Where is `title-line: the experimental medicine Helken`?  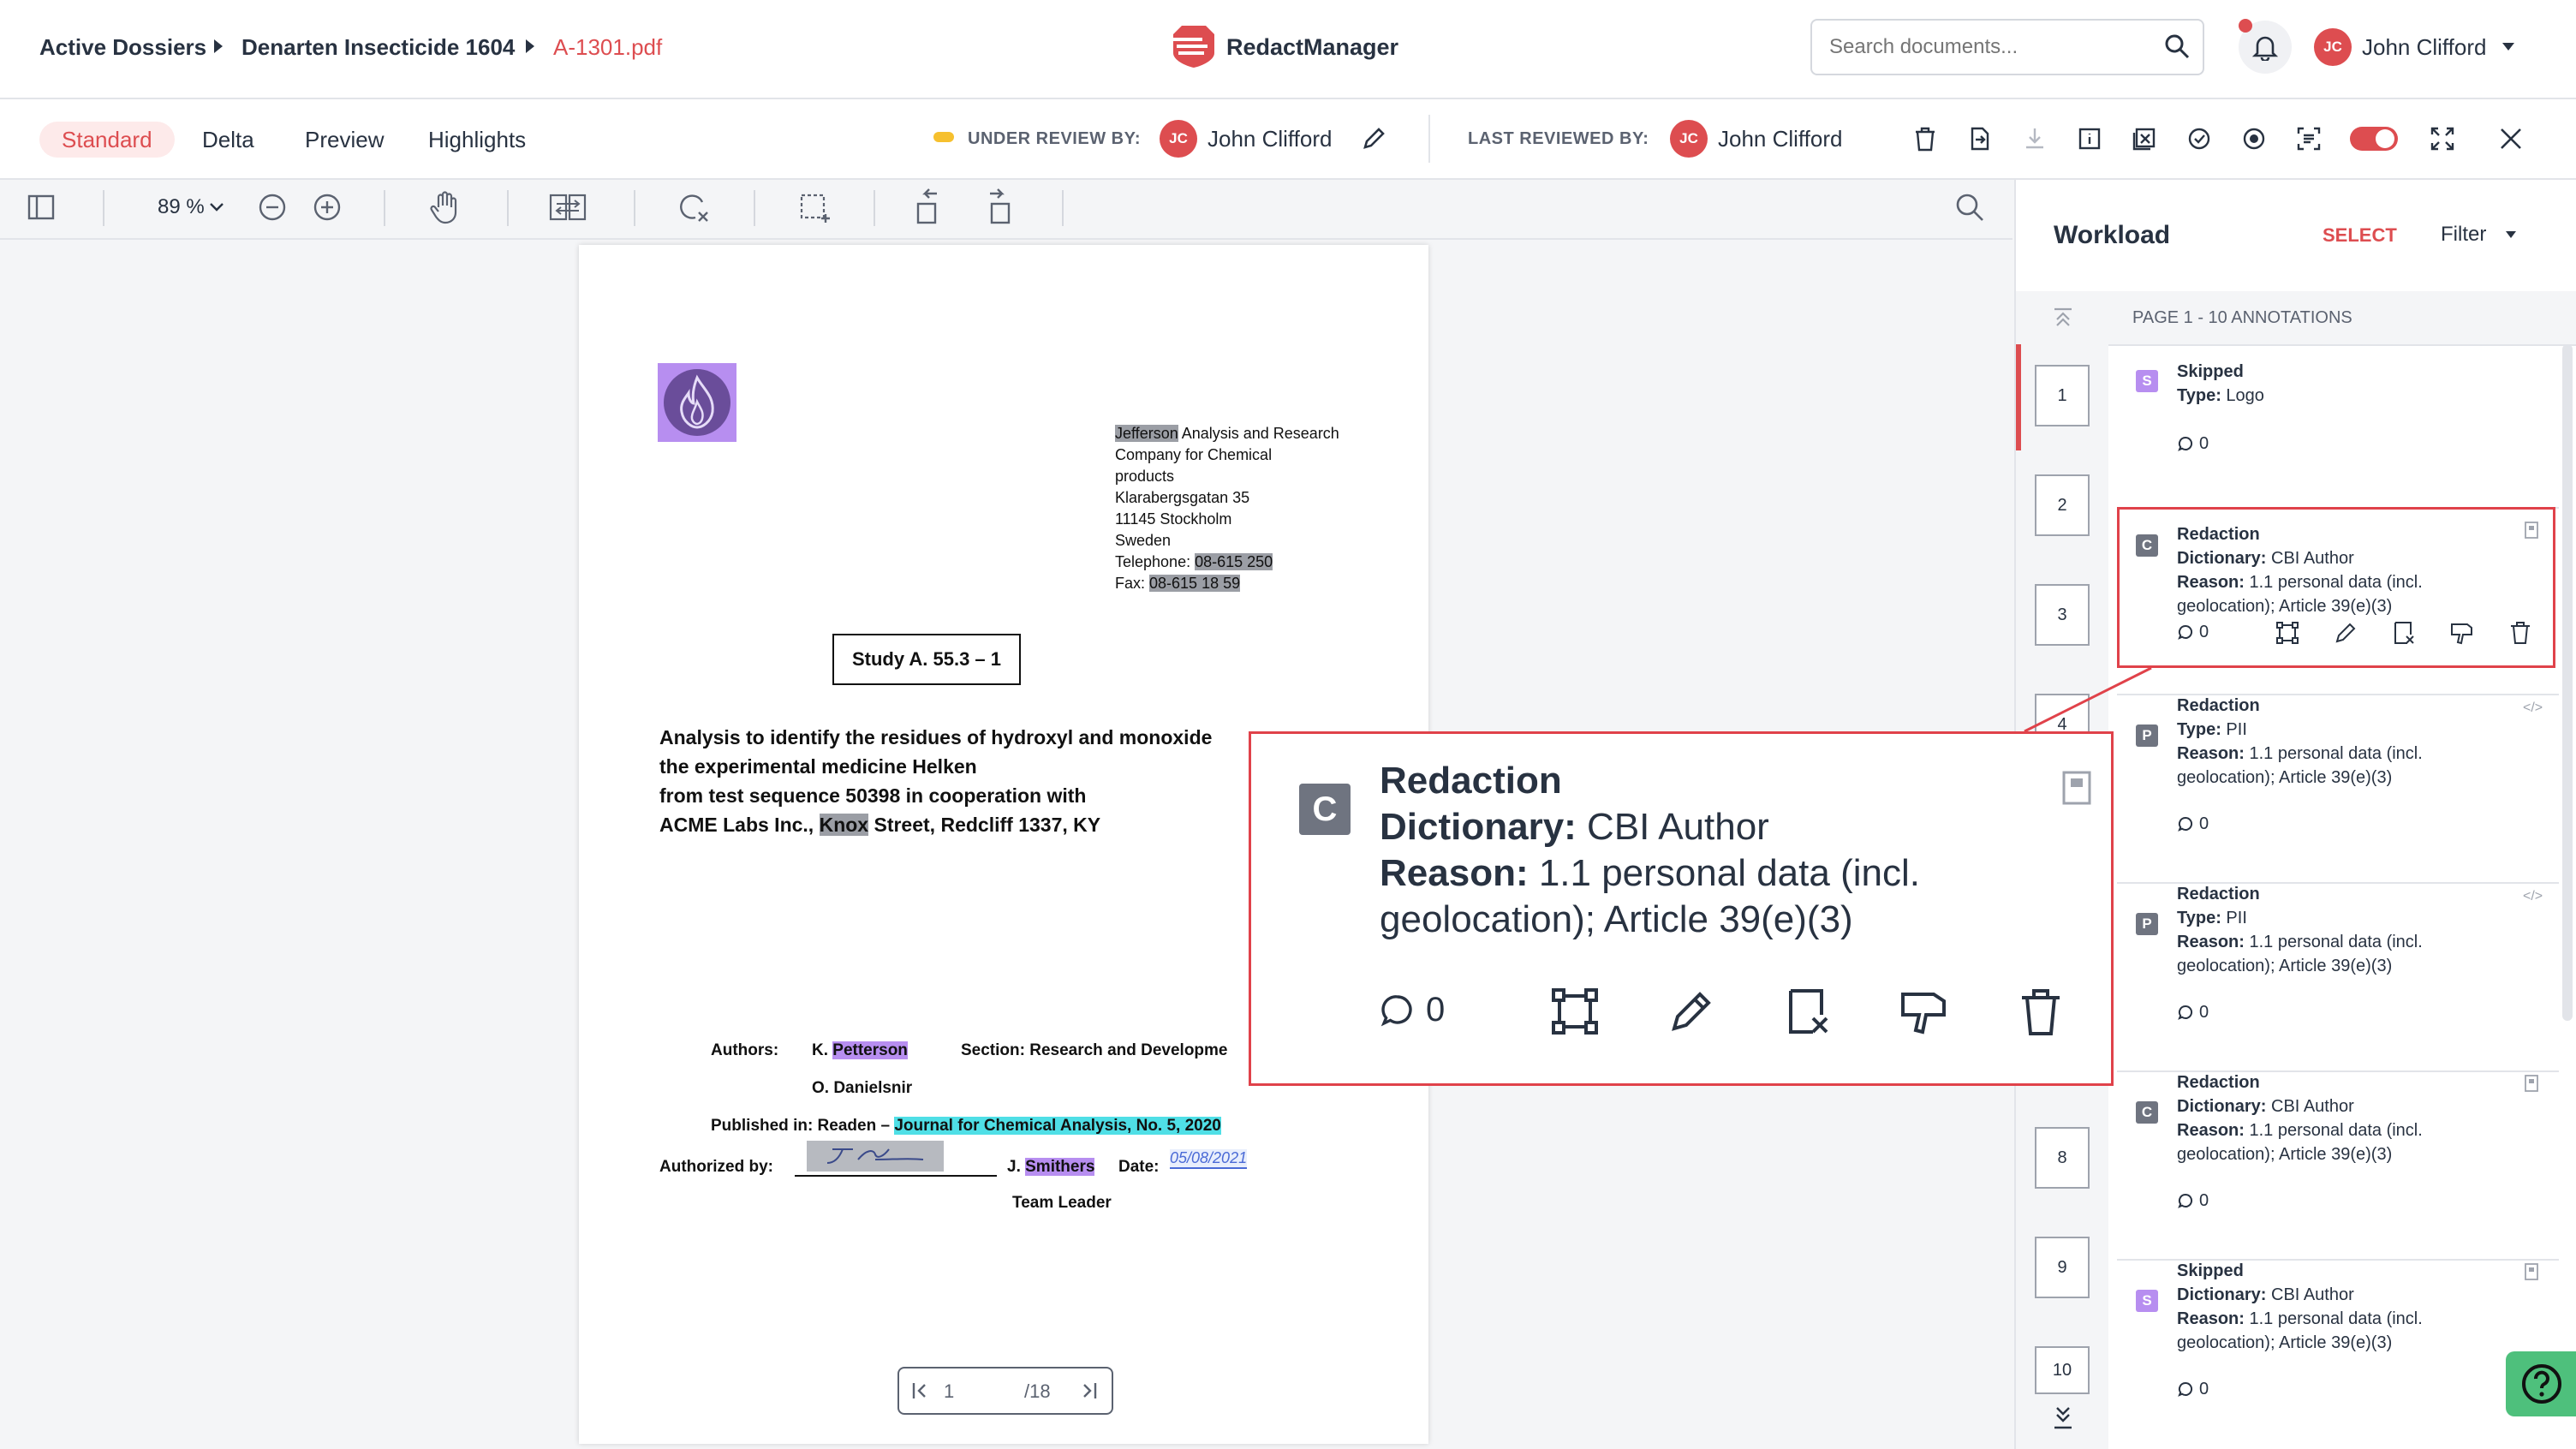 title-line: the experimental medicine Helken is located at coordinates (818, 766).